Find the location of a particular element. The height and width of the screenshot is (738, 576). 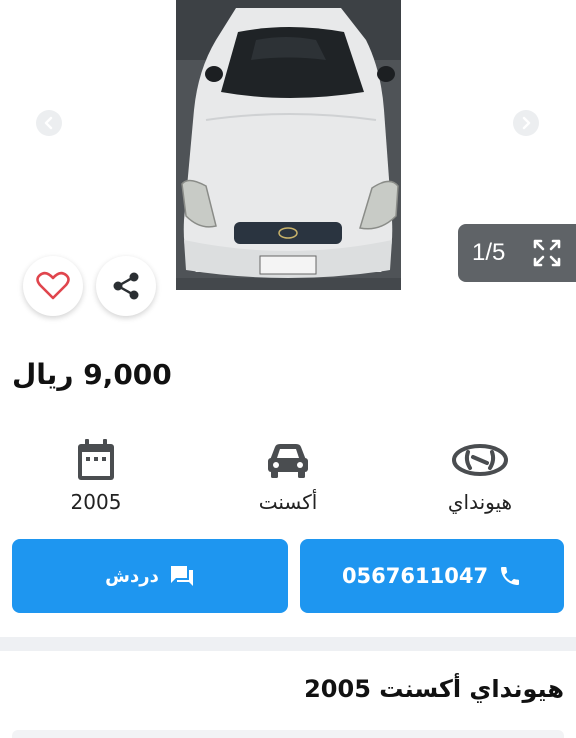

chat-button: دردش is located at coordinates (150, 576).